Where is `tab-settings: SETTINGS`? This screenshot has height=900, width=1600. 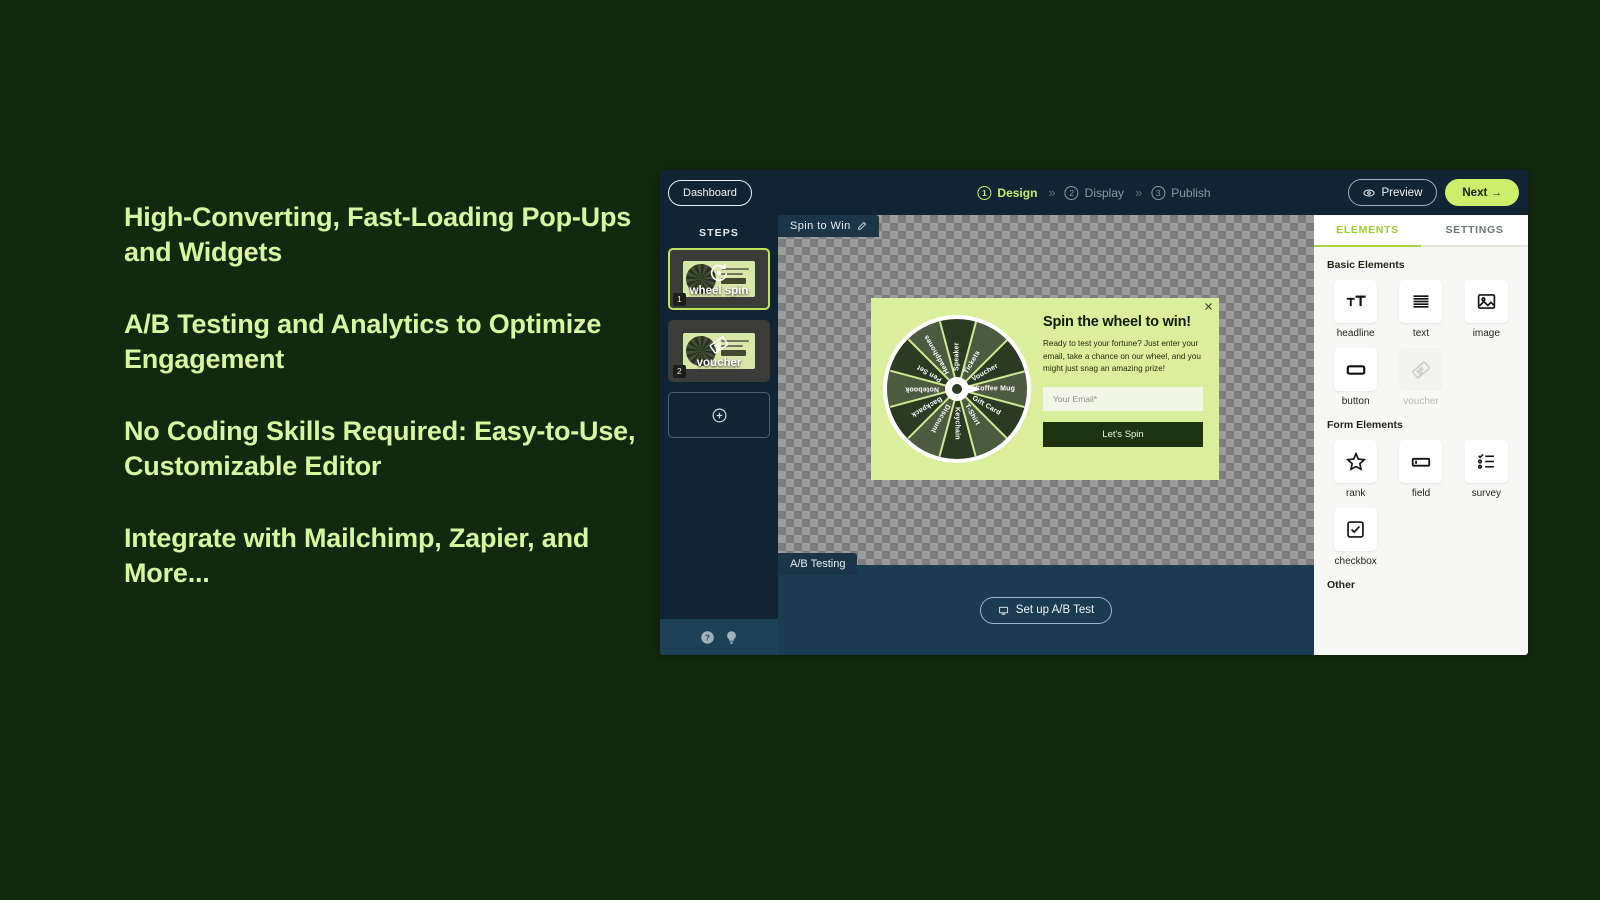
tab-settings: SETTINGS is located at coordinates (1474, 231).